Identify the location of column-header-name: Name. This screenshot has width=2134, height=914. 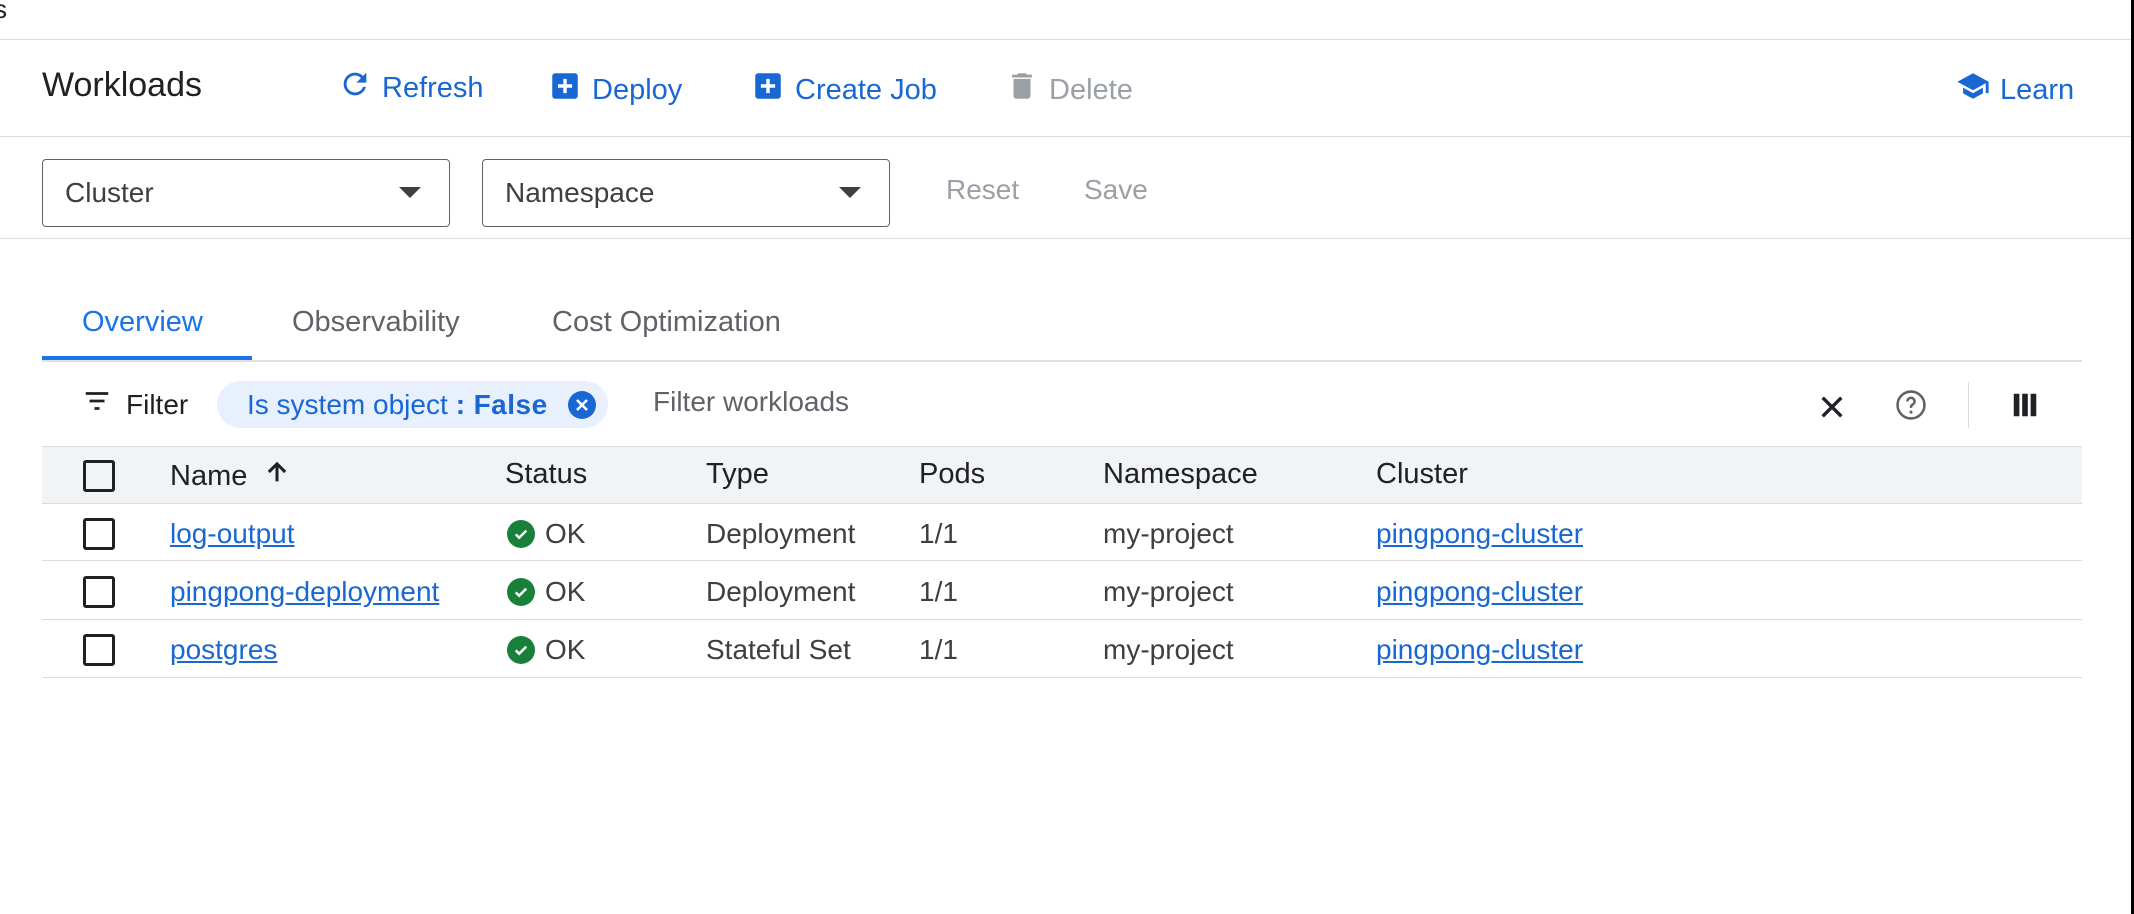
(230, 476).